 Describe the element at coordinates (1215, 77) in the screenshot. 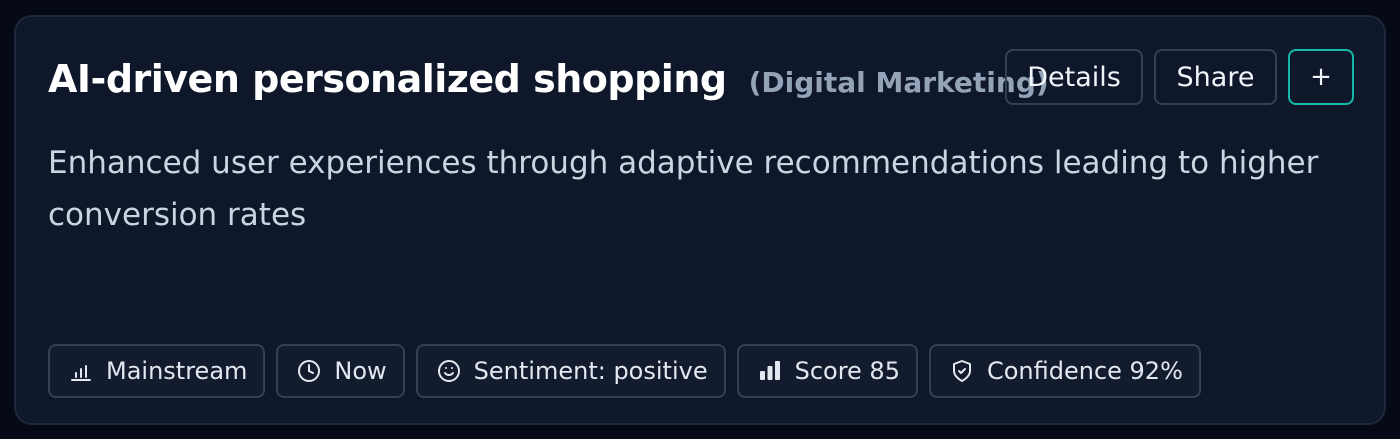

I see `share-button: Share` at that location.